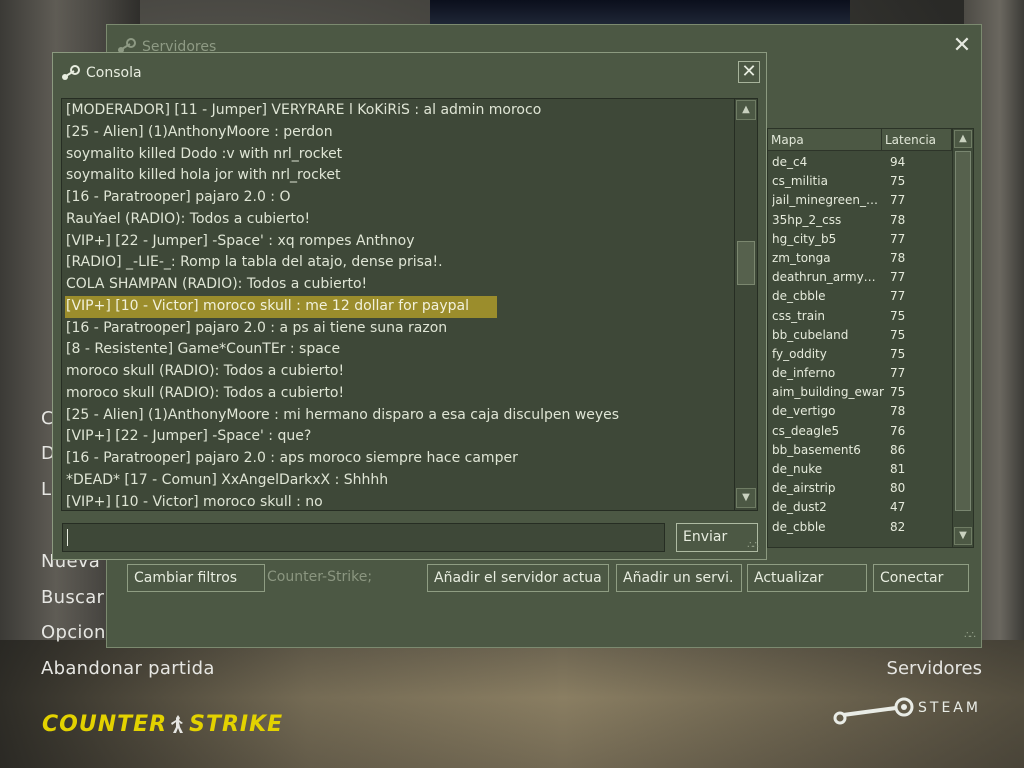  I want to click on refresh-button: Actualizar, so click(807, 578).